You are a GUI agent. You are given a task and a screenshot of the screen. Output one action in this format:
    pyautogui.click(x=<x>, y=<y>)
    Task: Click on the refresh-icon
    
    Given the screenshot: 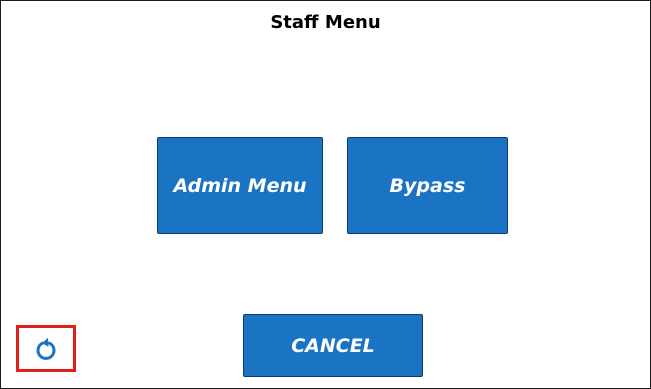 What is the action you would take?
    pyautogui.click(x=46, y=348)
    